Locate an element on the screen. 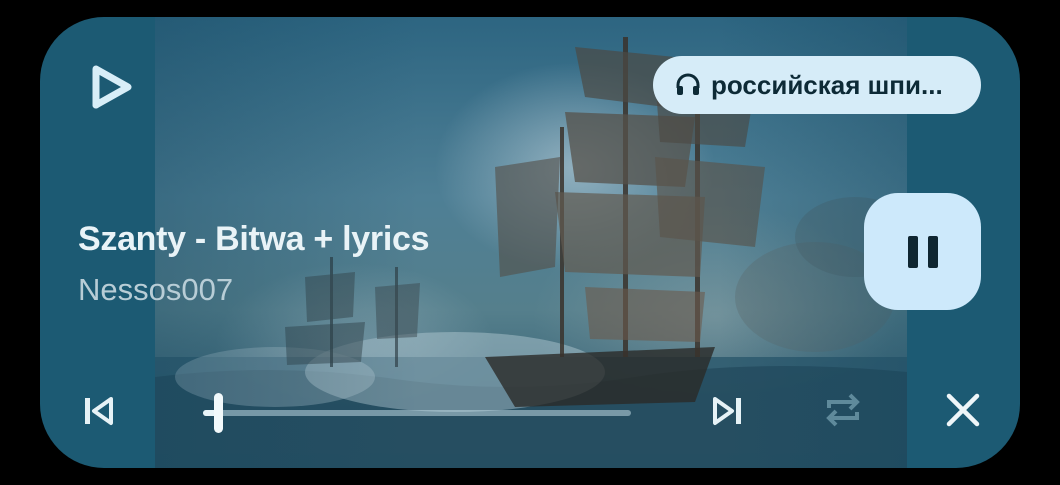  skip-next-icon is located at coordinates (727, 411).